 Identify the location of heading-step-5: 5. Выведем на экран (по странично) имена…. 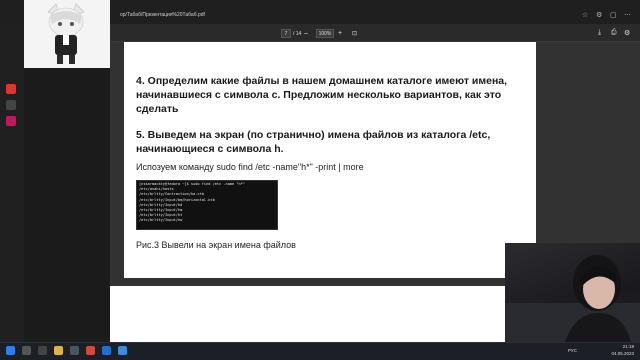
(313, 142).